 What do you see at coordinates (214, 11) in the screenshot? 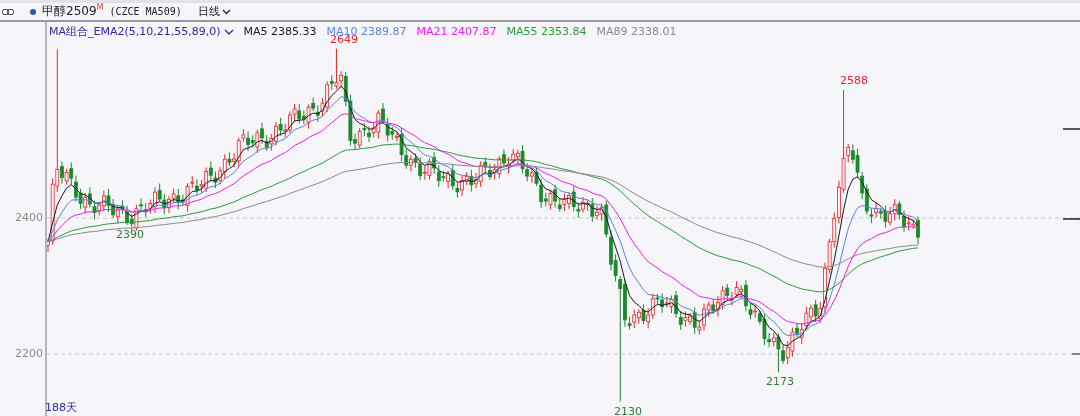
I see `period-dropdown: 日线` at bounding box center [214, 11].